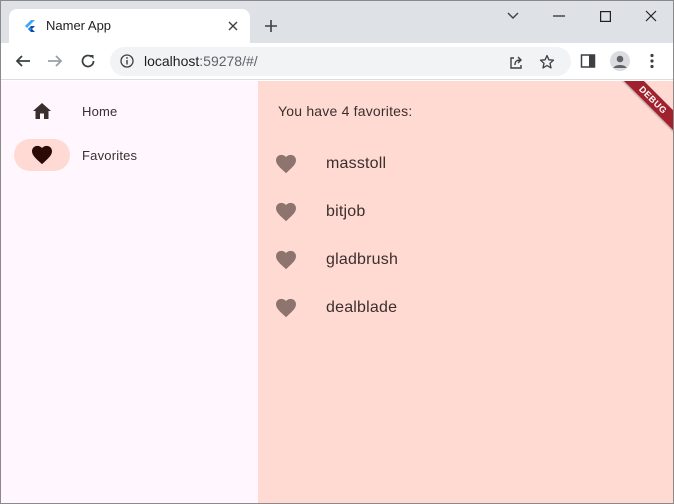  Describe the element at coordinates (362, 259) in the screenshot. I see `favorite-word: gladbrush` at that location.